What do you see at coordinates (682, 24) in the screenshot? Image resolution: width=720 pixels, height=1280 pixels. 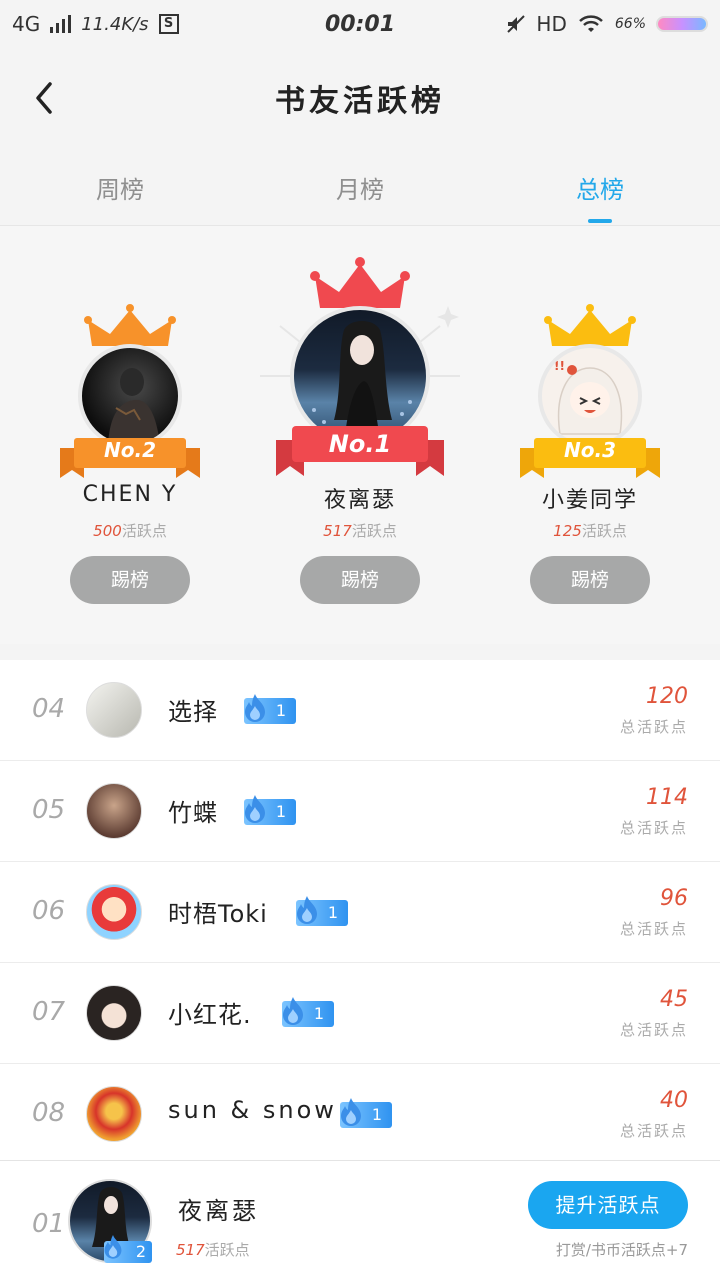 I see `battery-icon` at bounding box center [682, 24].